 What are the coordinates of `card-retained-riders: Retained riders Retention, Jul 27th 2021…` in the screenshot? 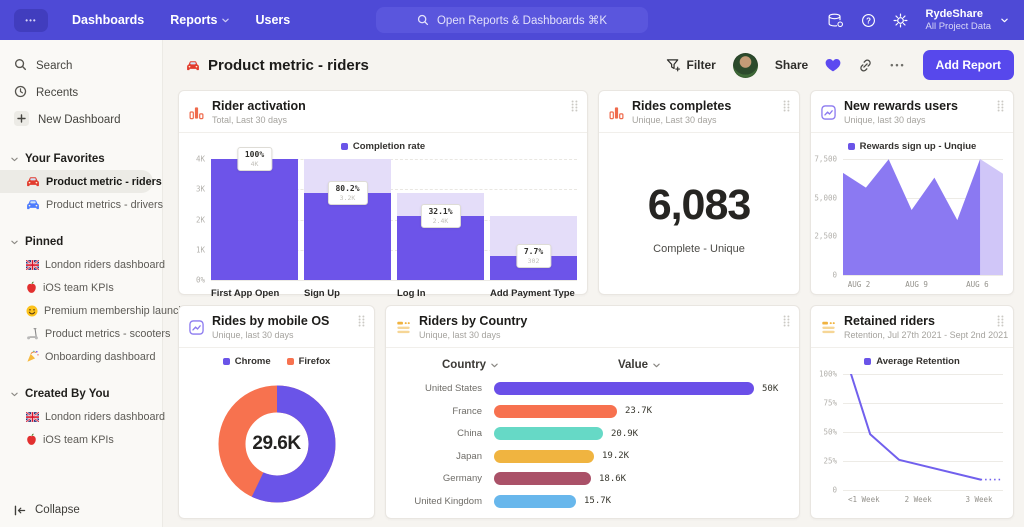 It's located at (912, 412).